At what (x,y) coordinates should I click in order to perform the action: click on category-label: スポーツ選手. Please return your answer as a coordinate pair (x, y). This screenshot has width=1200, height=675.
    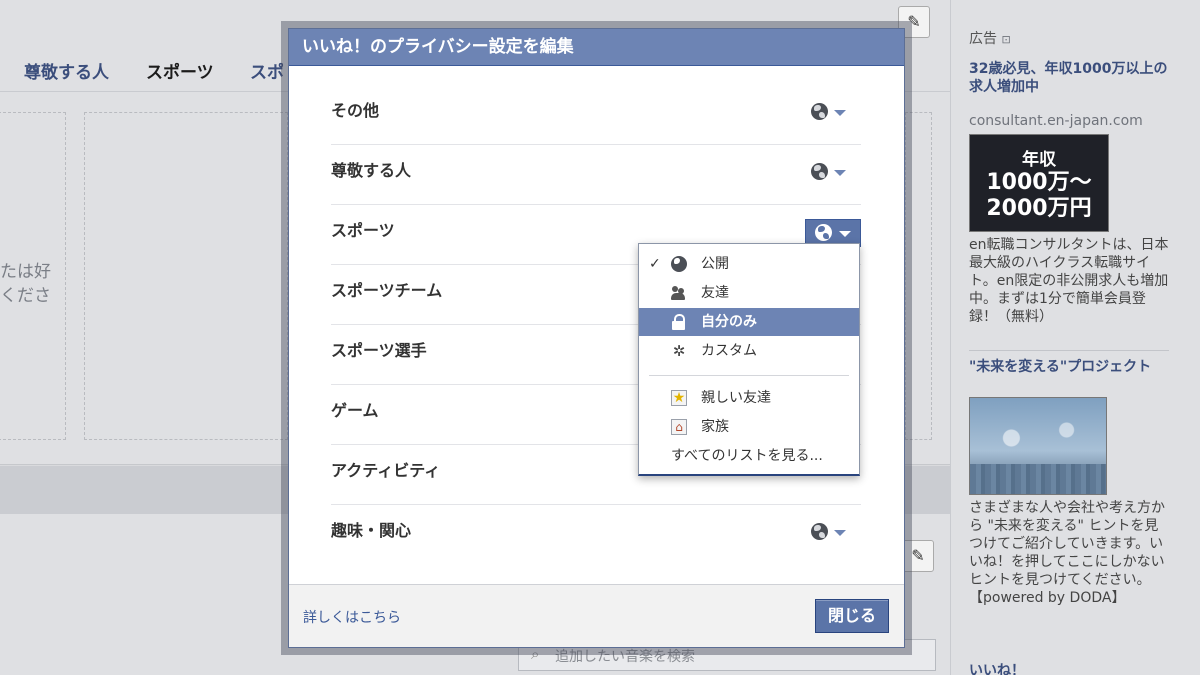
    Looking at the image, I should click on (379, 350).